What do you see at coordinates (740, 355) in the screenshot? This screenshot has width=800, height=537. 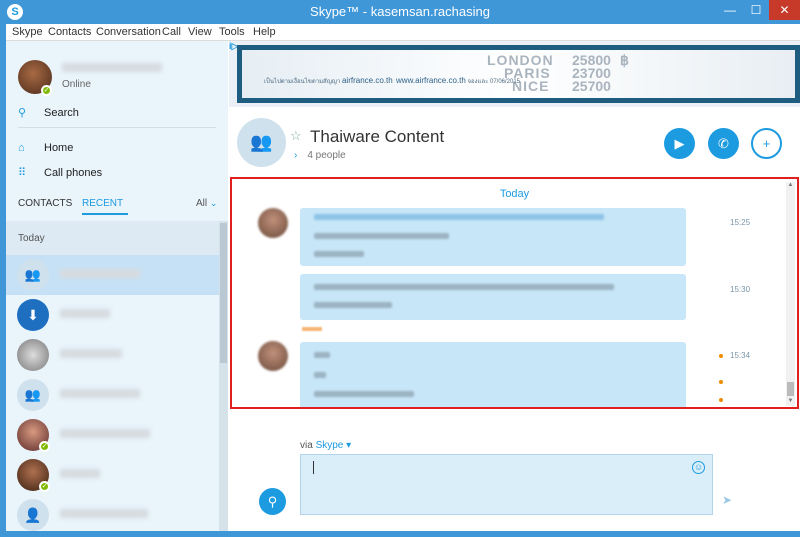 I see `message-time: 15:34` at bounding box center [740, 355].